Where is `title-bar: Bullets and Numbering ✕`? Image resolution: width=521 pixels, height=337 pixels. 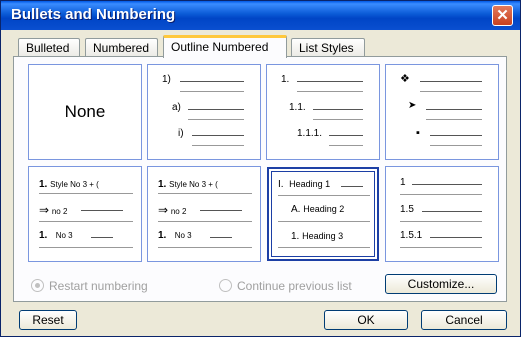
title-bar: Bullets and Numbering ✕ is located at coordinates (260, 15).